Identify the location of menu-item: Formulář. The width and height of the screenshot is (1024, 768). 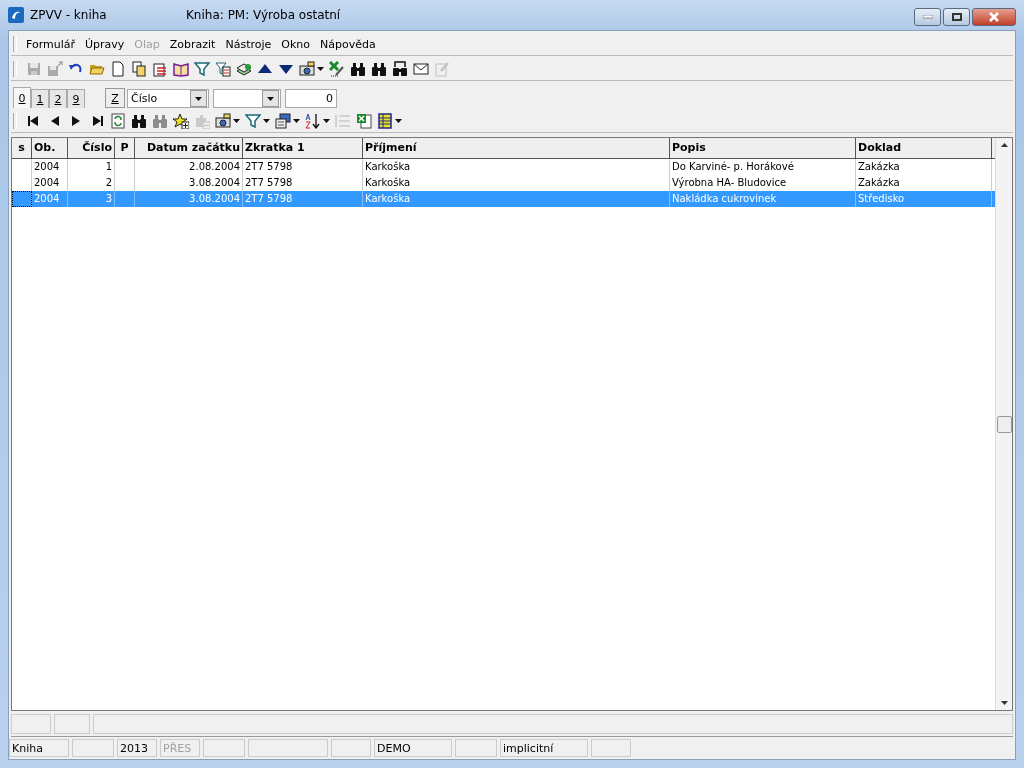
(50, 44).